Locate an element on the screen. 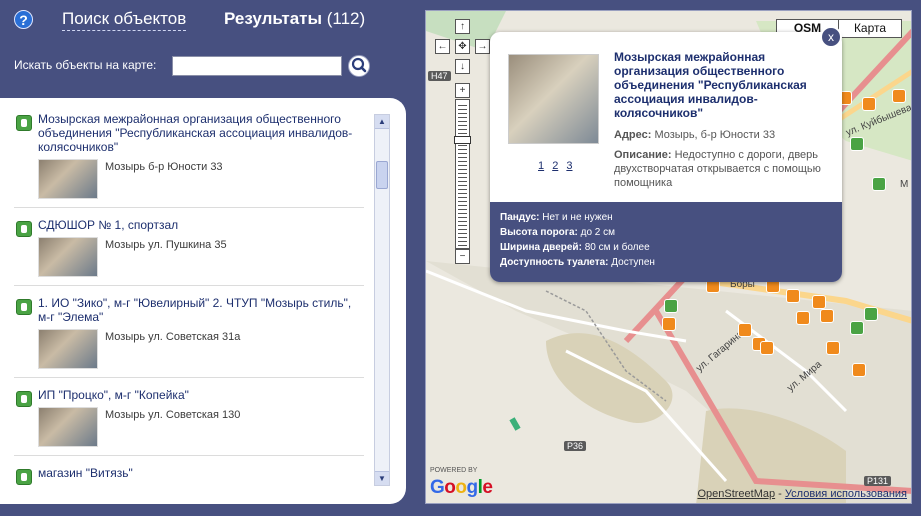 The width and height of the screenshot is (921, 516). popup-page-link: 3 is located at coordinates (569, 166).